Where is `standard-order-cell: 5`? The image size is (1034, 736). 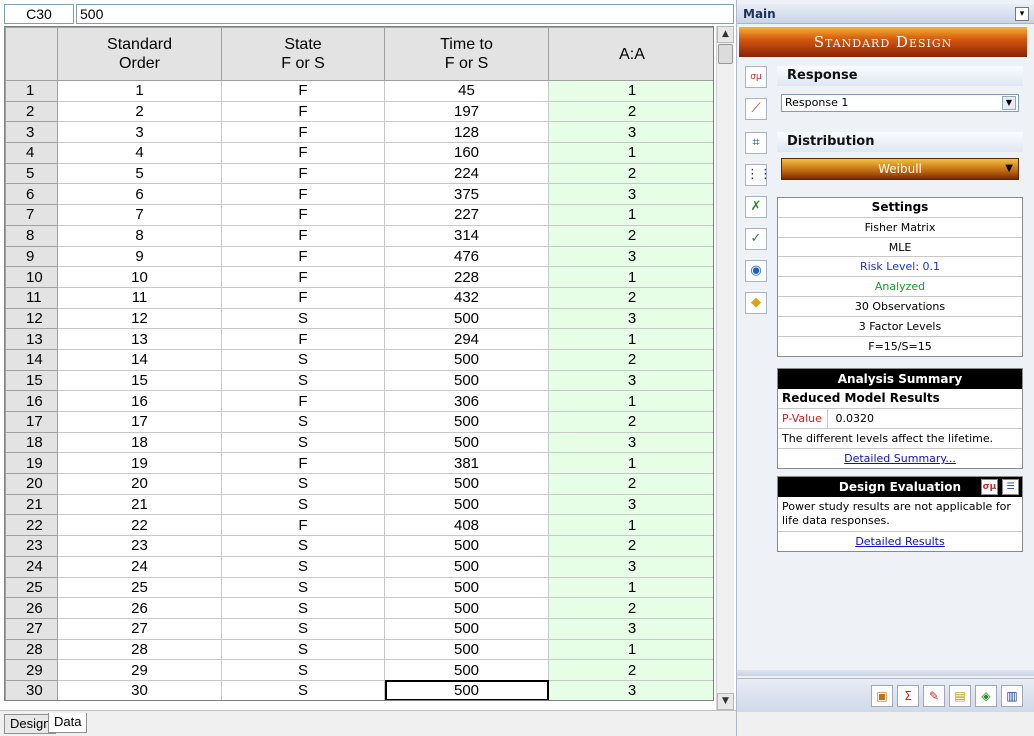 standard-order-cell: 5 is located at coordinates (139, 173).